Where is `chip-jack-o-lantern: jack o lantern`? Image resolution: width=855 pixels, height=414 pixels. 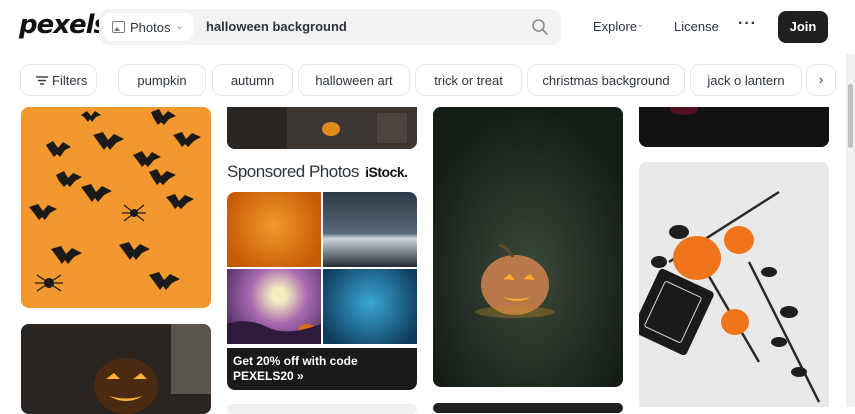 chip-jack-o-lantern: jack o lantern is located at coordinates (746, 80).